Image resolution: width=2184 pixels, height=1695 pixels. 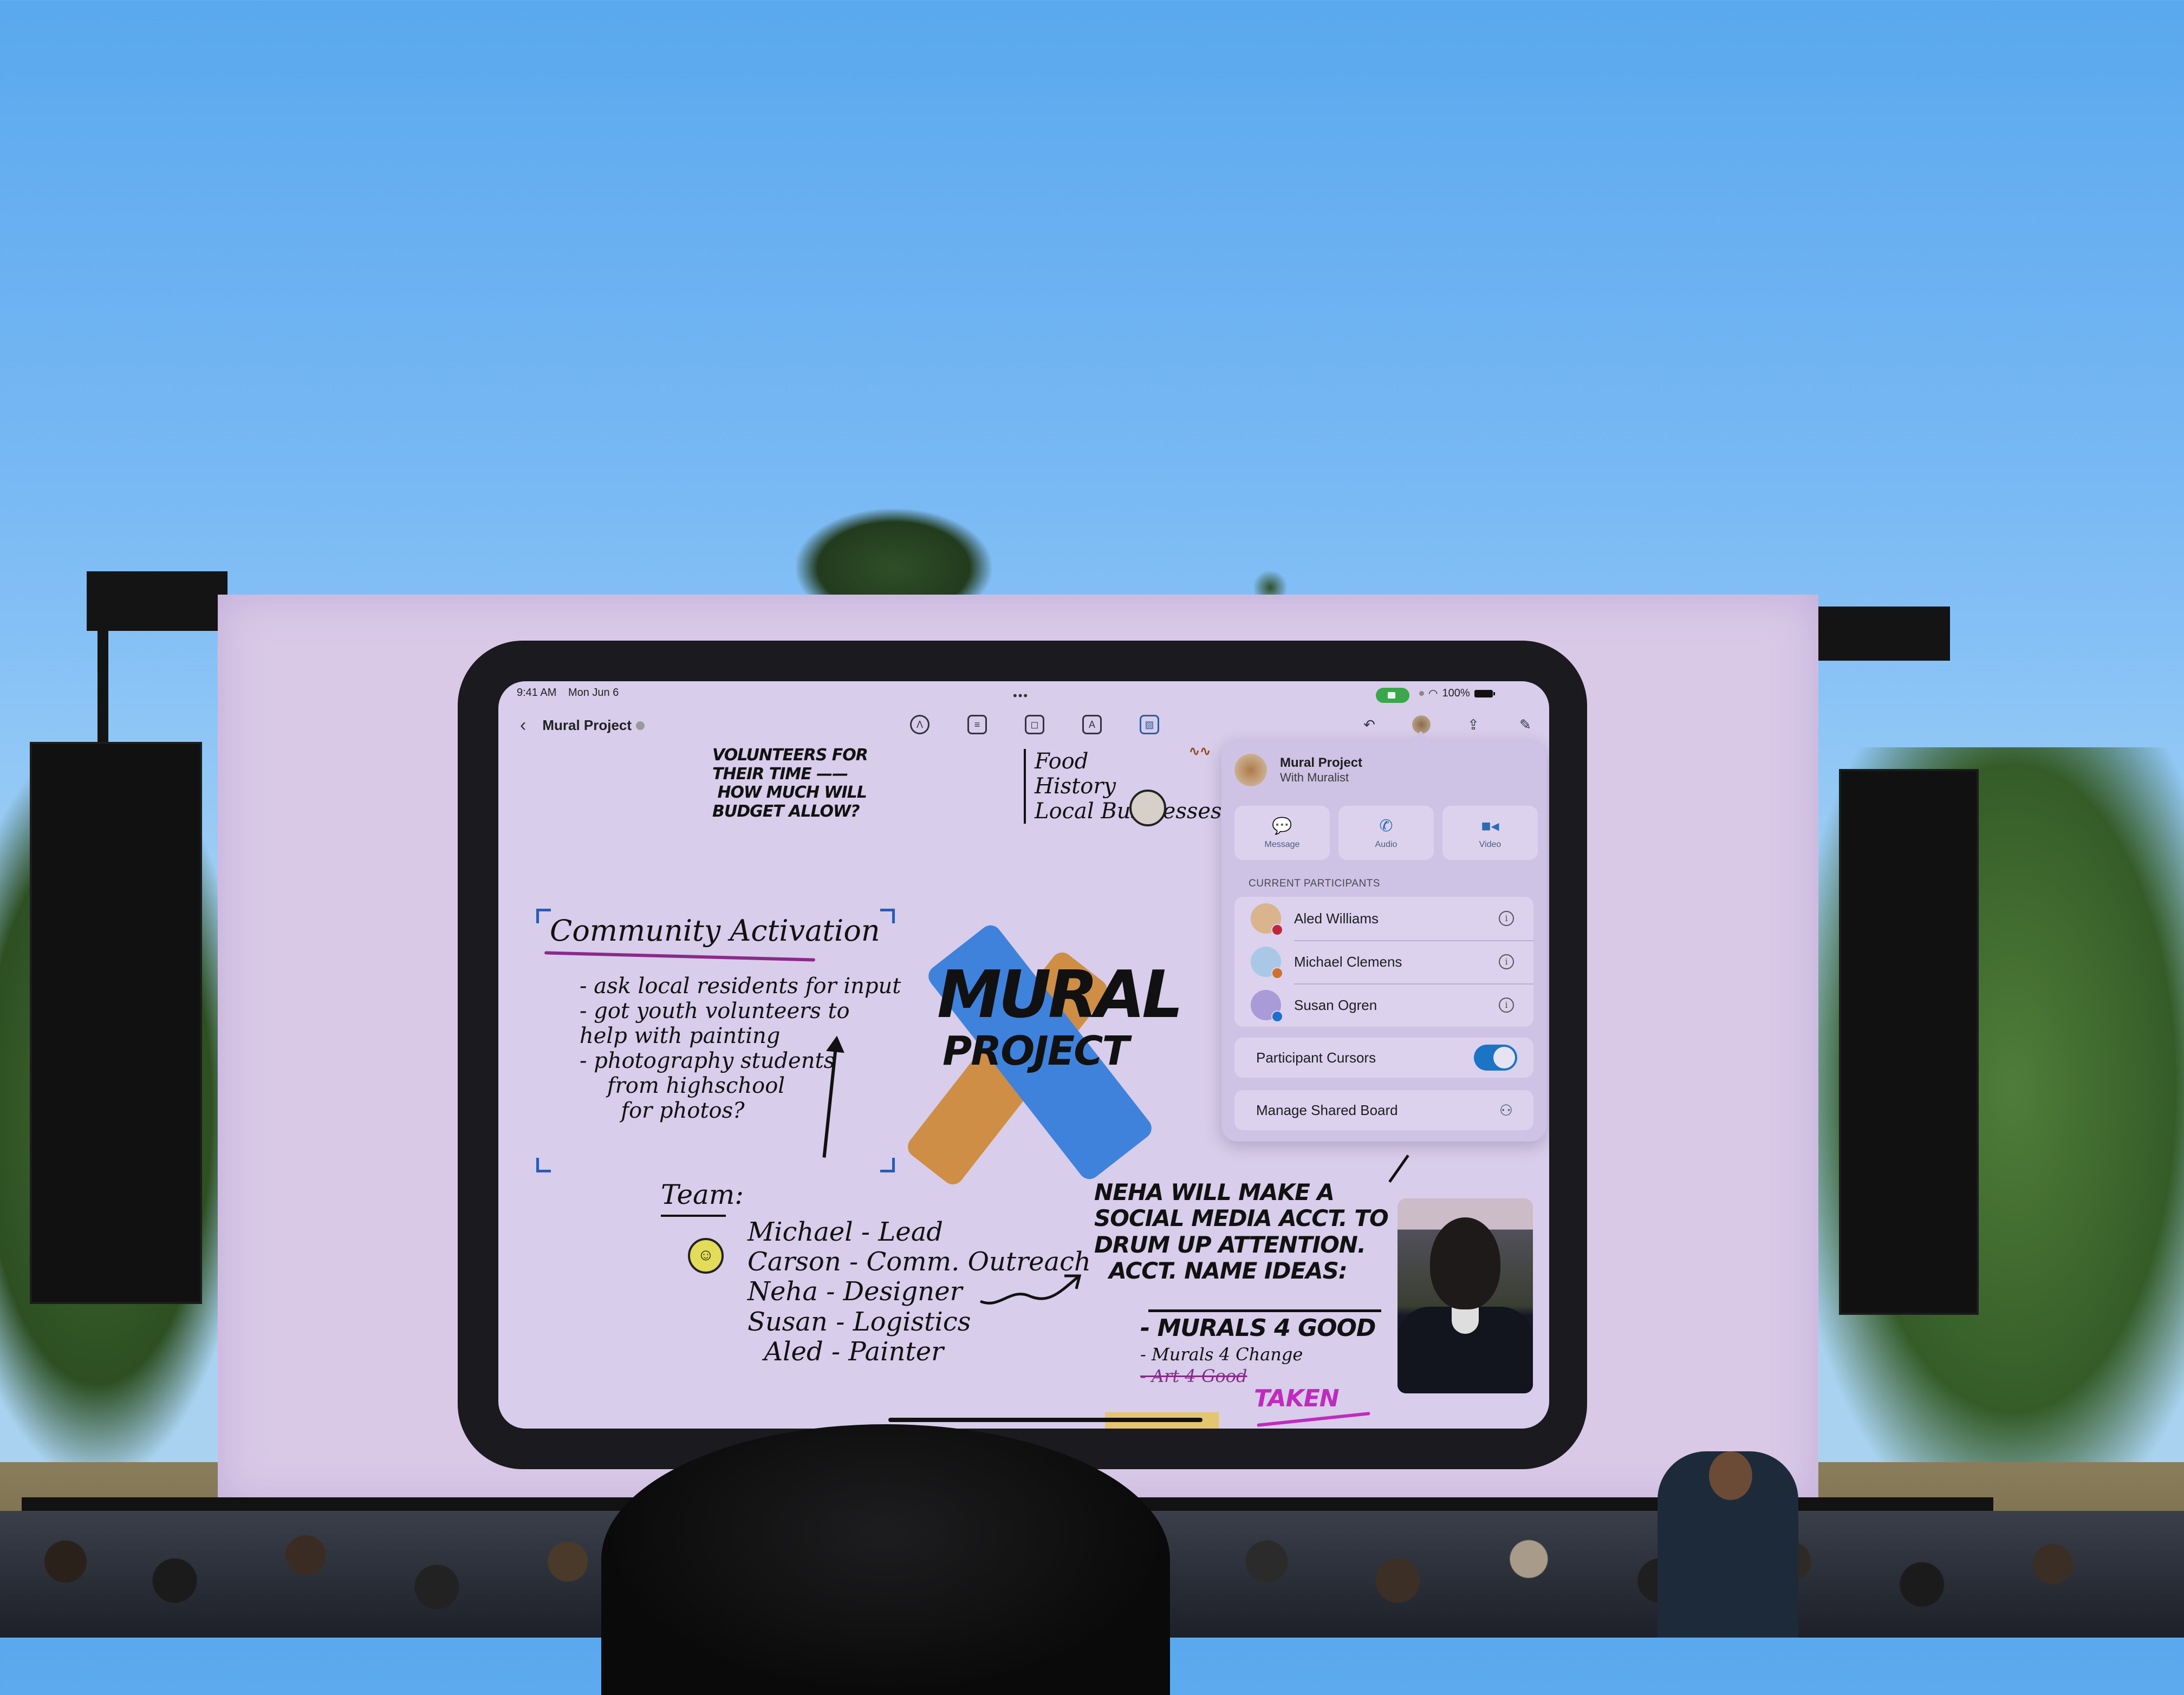 What do you see at coordinates (1490, 826) in the screenshot?
I see `video-camera-icon: ■◂` at bounding box center [1490, 826].